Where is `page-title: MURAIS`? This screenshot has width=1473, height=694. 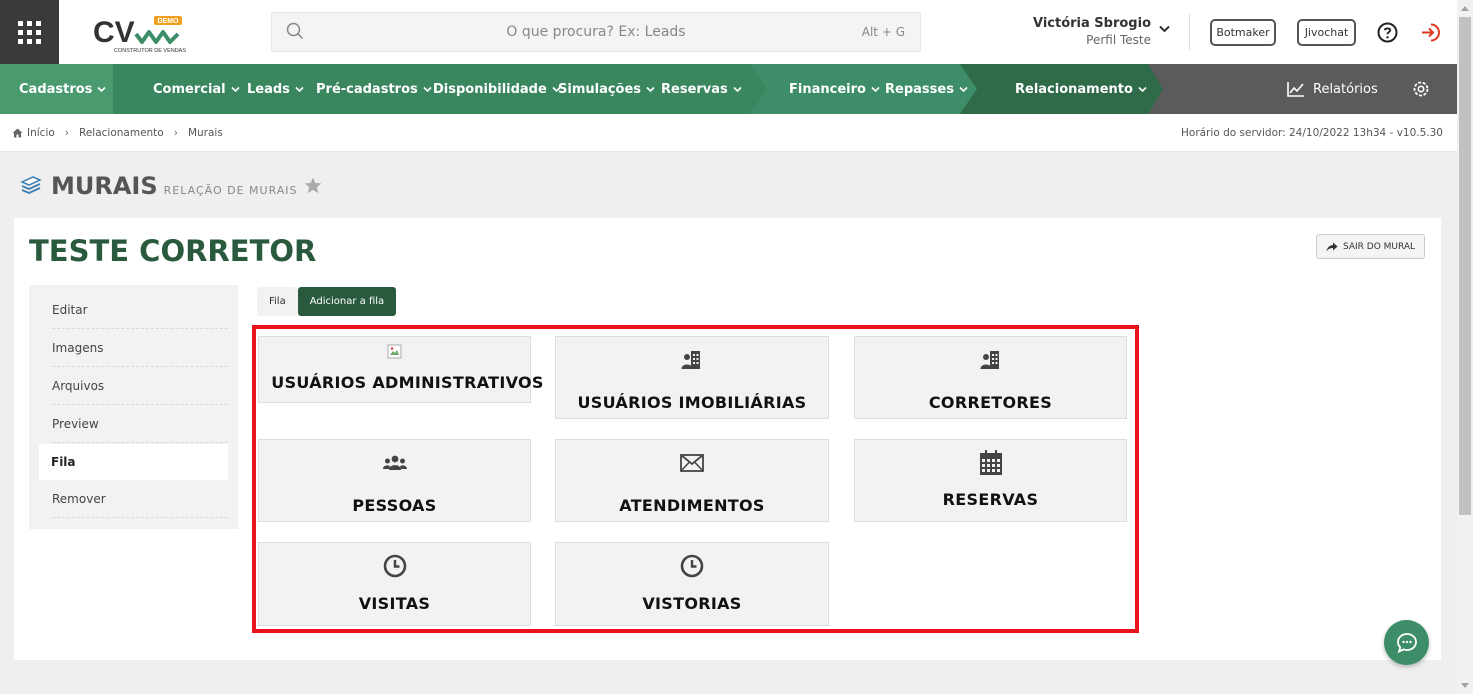 page-title: MURAIS is located at coordinates (104, 186).